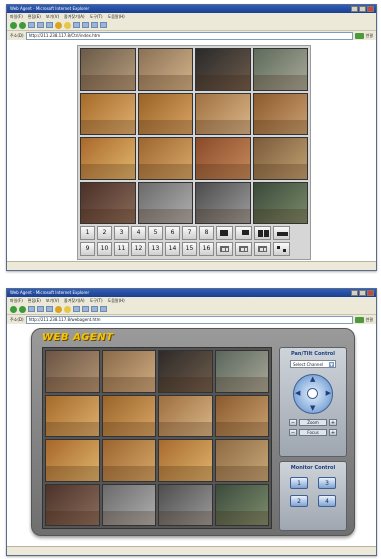  I want to click on channel-button: 14, so click(172, 249).